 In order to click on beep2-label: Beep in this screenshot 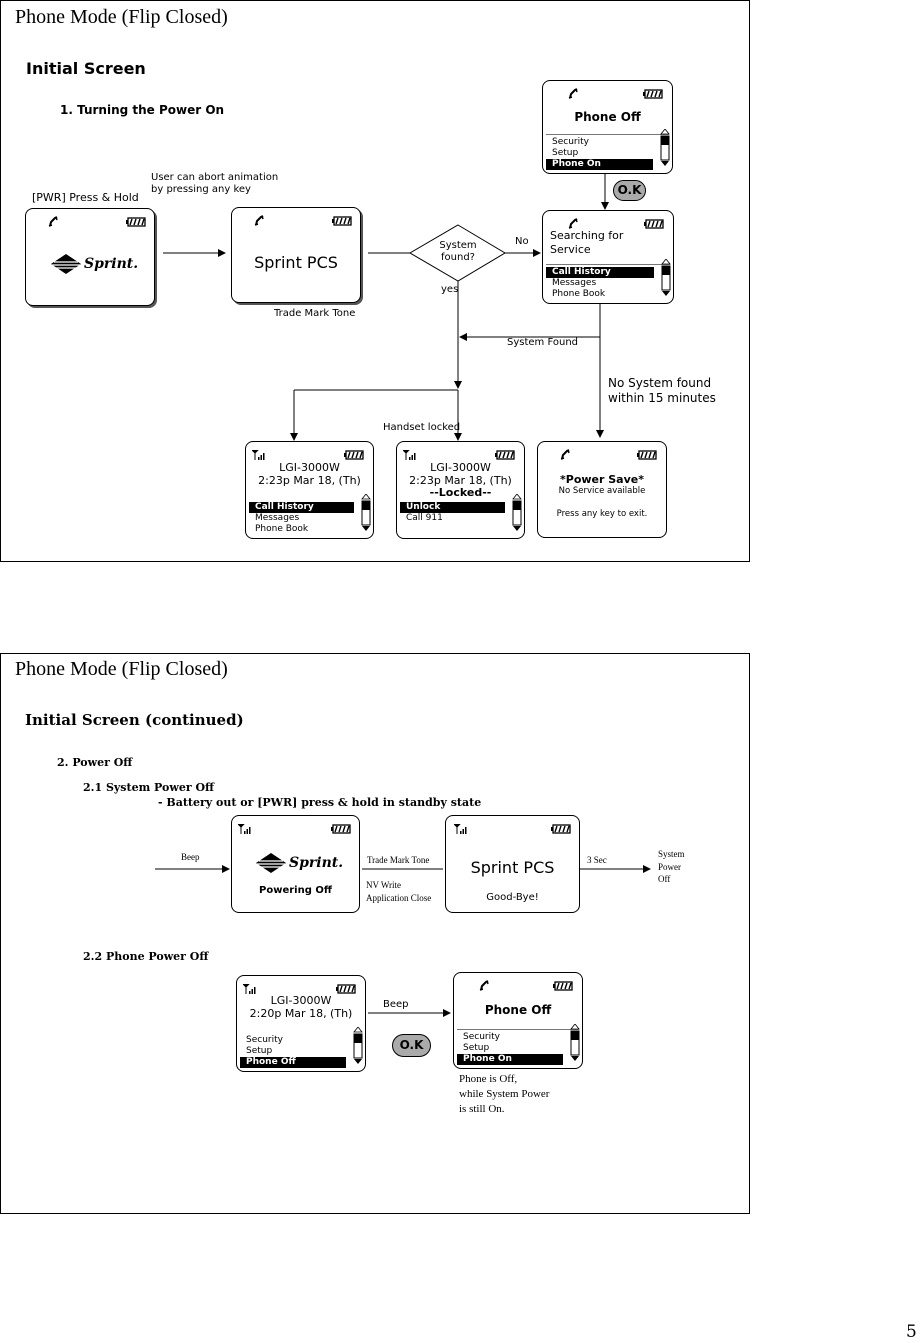, I will do `click(396, 1004)`.